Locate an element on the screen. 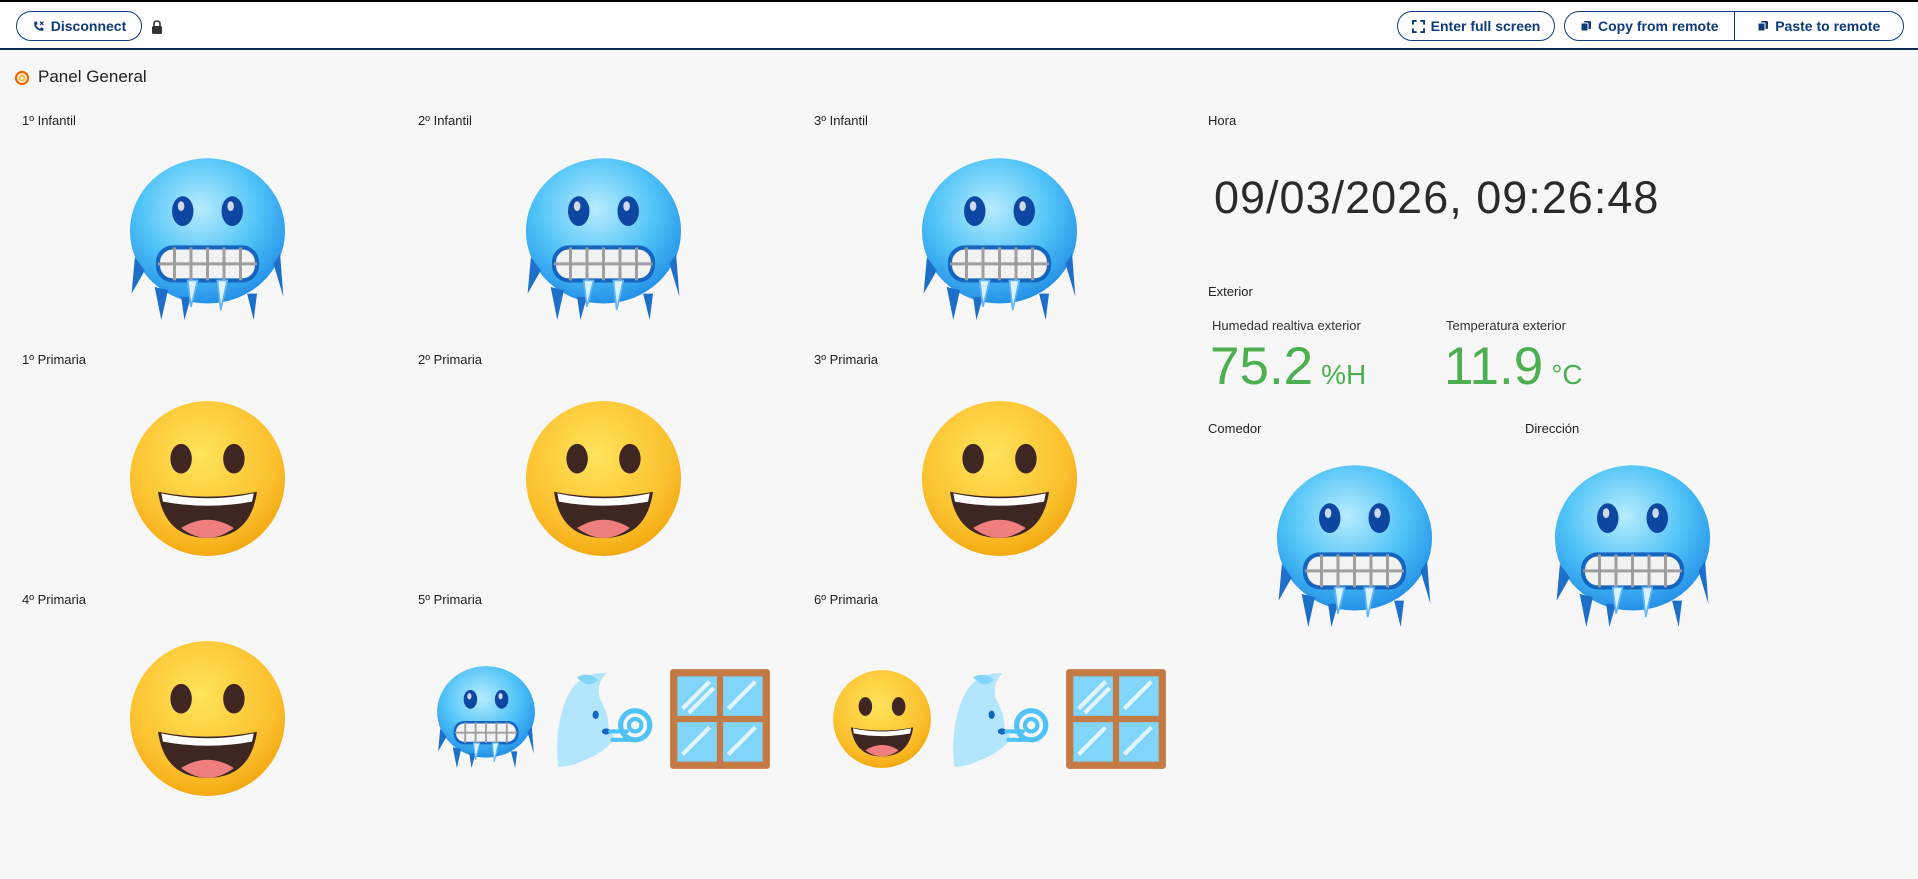  paste-to-remote-button: Paste to remote is located at coordinates (1818, 26).